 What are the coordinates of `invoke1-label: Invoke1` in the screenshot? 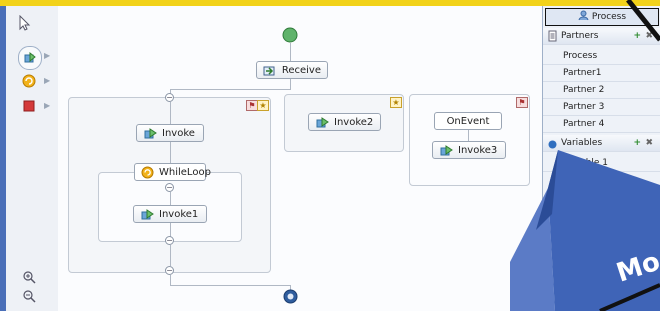 It's located at (179, 214).